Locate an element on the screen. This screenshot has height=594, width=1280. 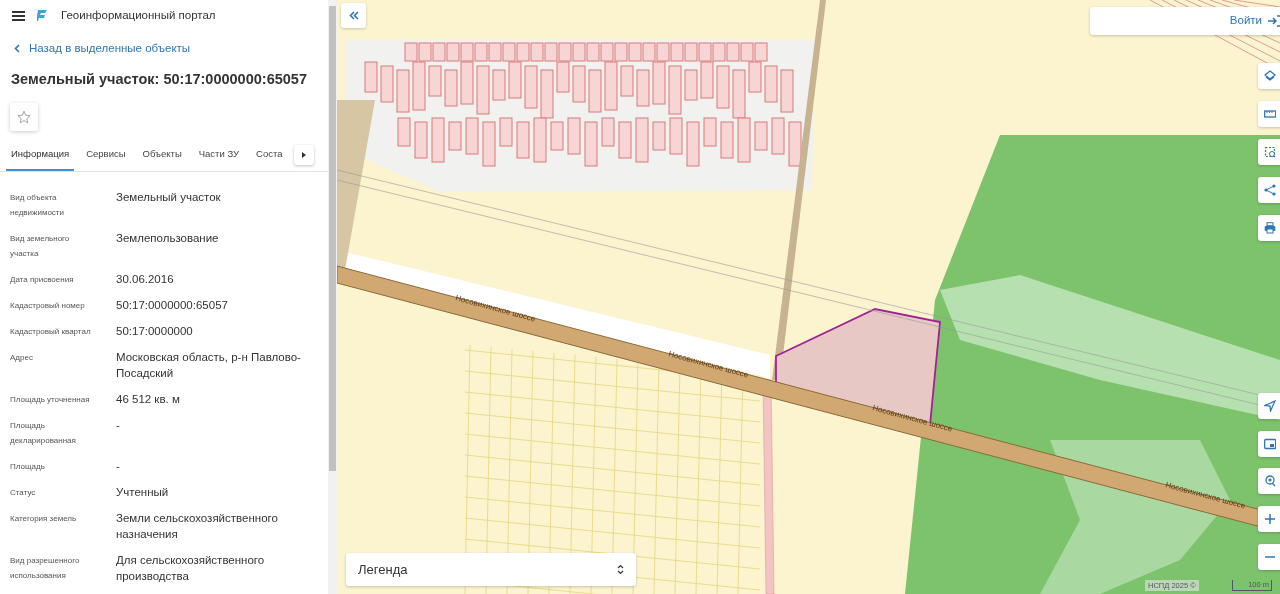
select-area-button is located at coordinates (1269, 152).